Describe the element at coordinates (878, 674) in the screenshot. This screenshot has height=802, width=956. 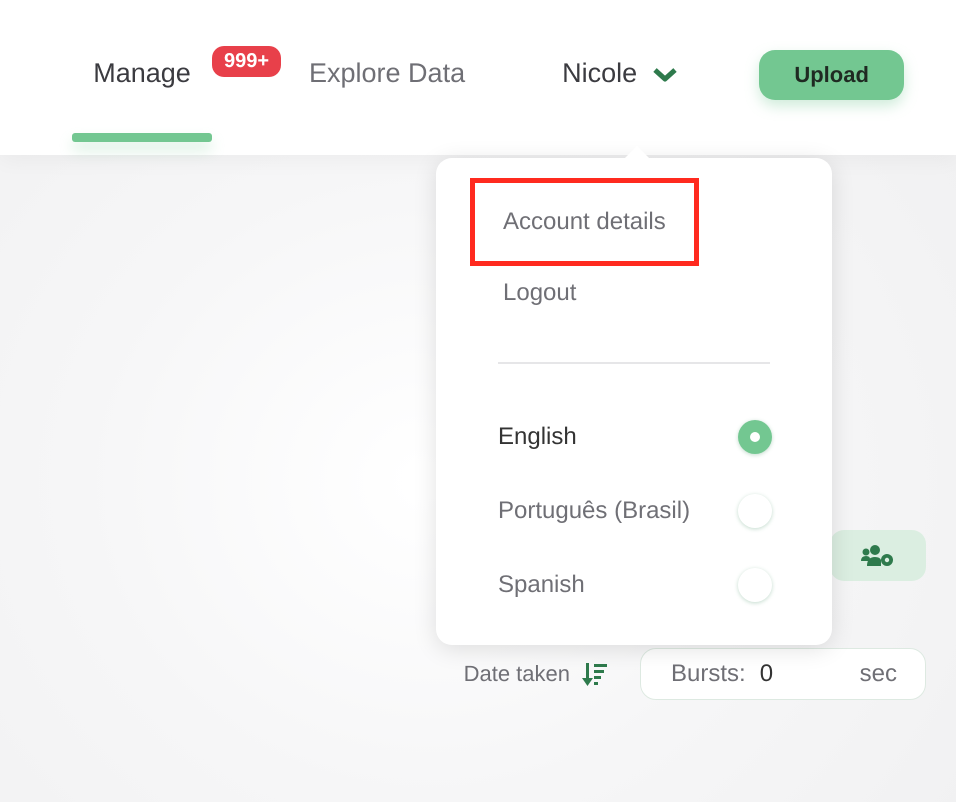
I see `unit-label: sec` at that location.